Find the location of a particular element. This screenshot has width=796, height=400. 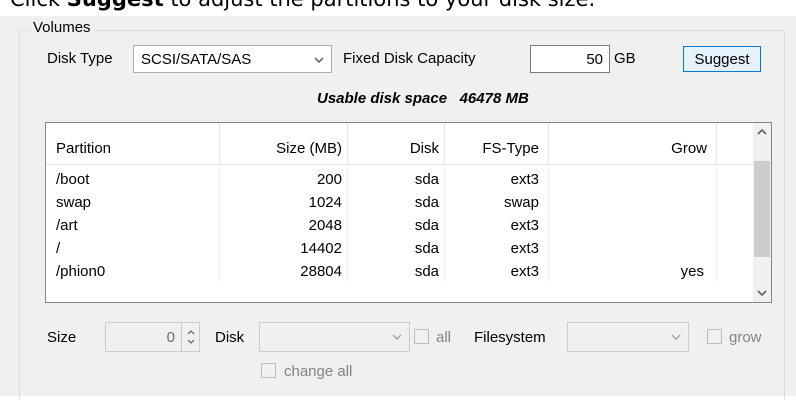

volumes-legend: Volumes is located at coordinates (62, 27).